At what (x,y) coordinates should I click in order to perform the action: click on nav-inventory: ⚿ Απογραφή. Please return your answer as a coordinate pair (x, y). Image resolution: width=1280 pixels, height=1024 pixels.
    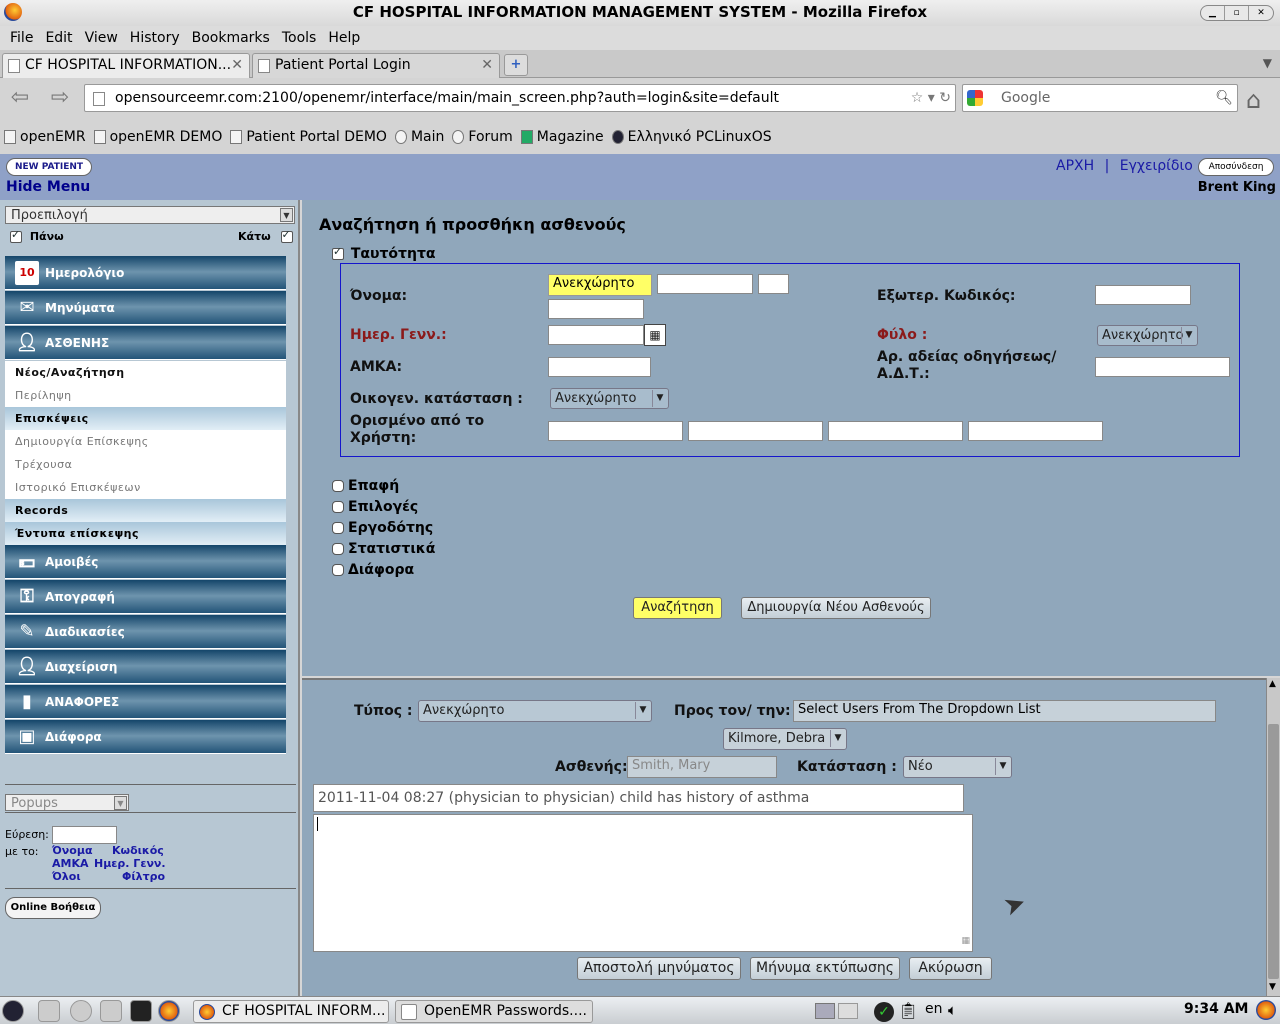
    Looking at the image, I should click on (145, 597).